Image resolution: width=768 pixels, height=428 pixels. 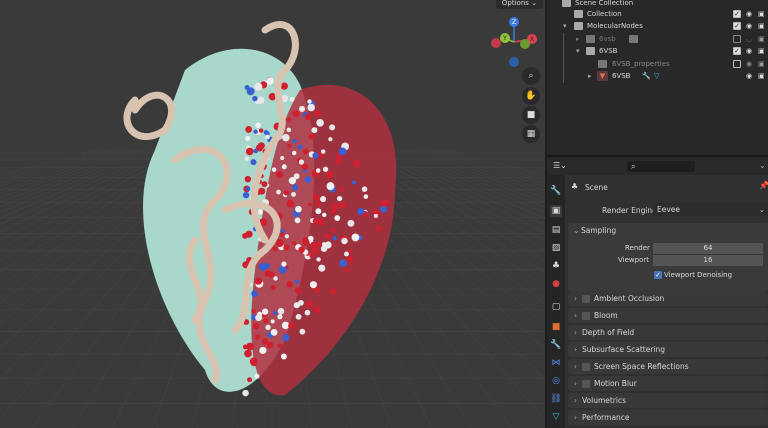 I want to click on outliner-6vsb-object: ▸ ▼ 6VSB 🔧 ▽ ◉ ▣, so click(x=657, y=76).